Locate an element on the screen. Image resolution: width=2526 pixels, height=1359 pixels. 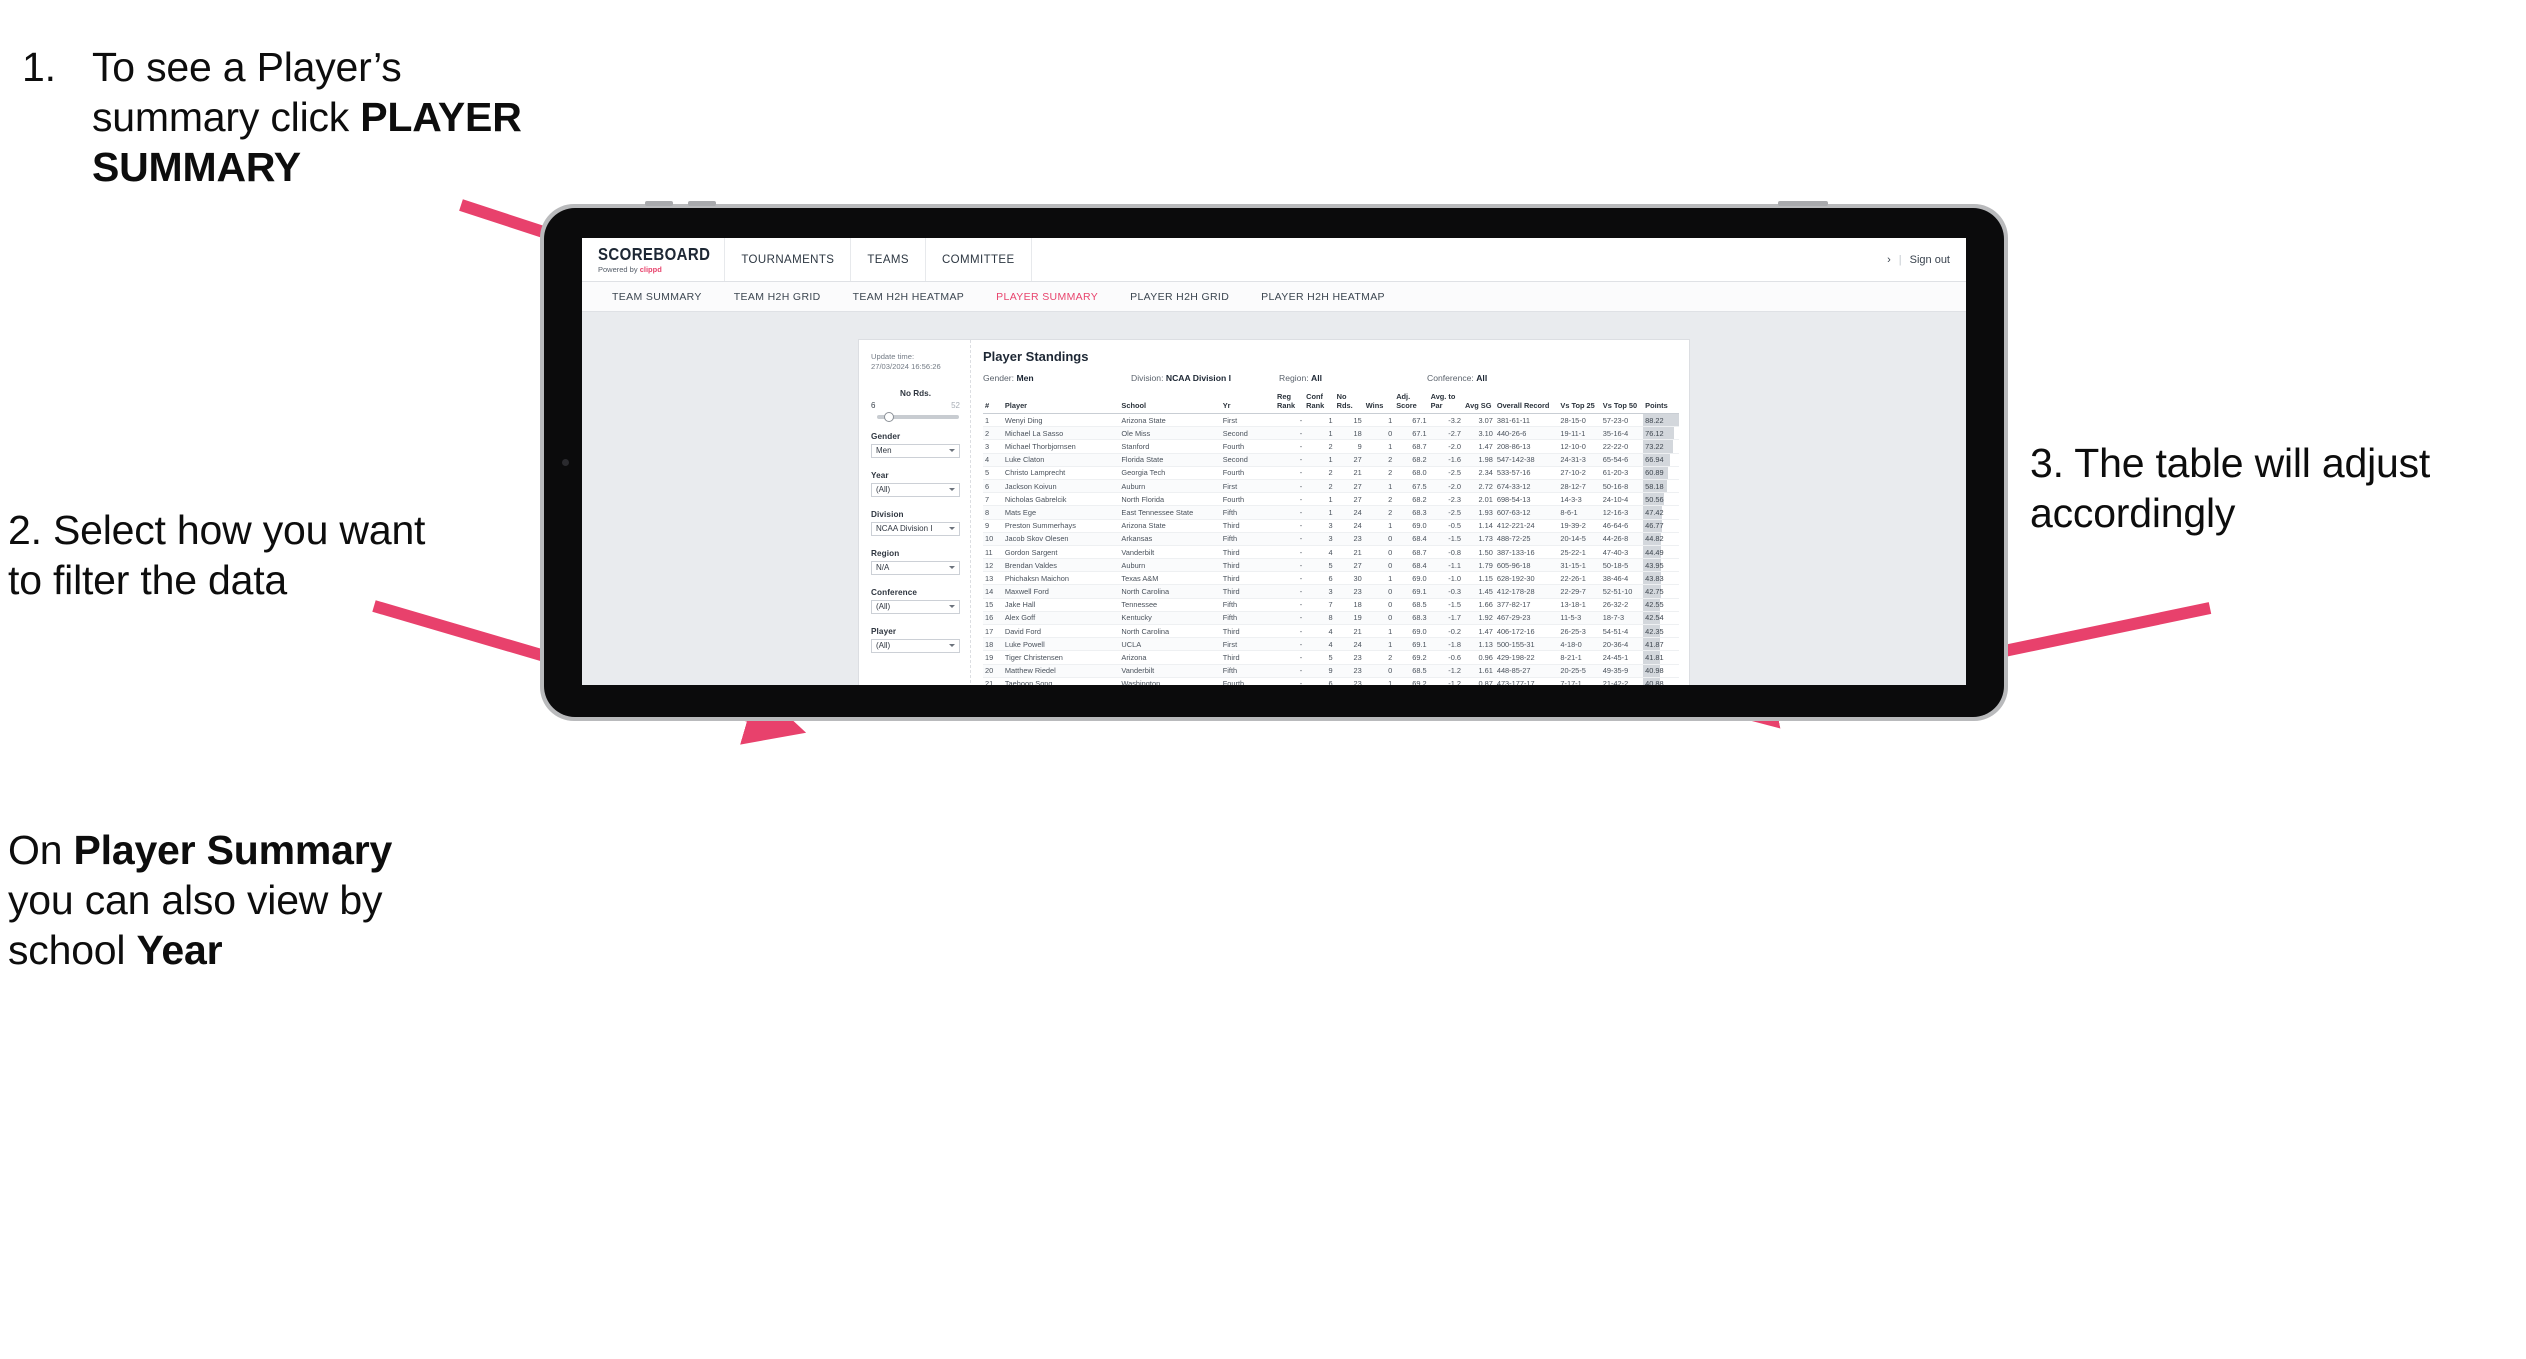
cell-overall_record: 448-85-27 is located at coordinates (1526, 671).